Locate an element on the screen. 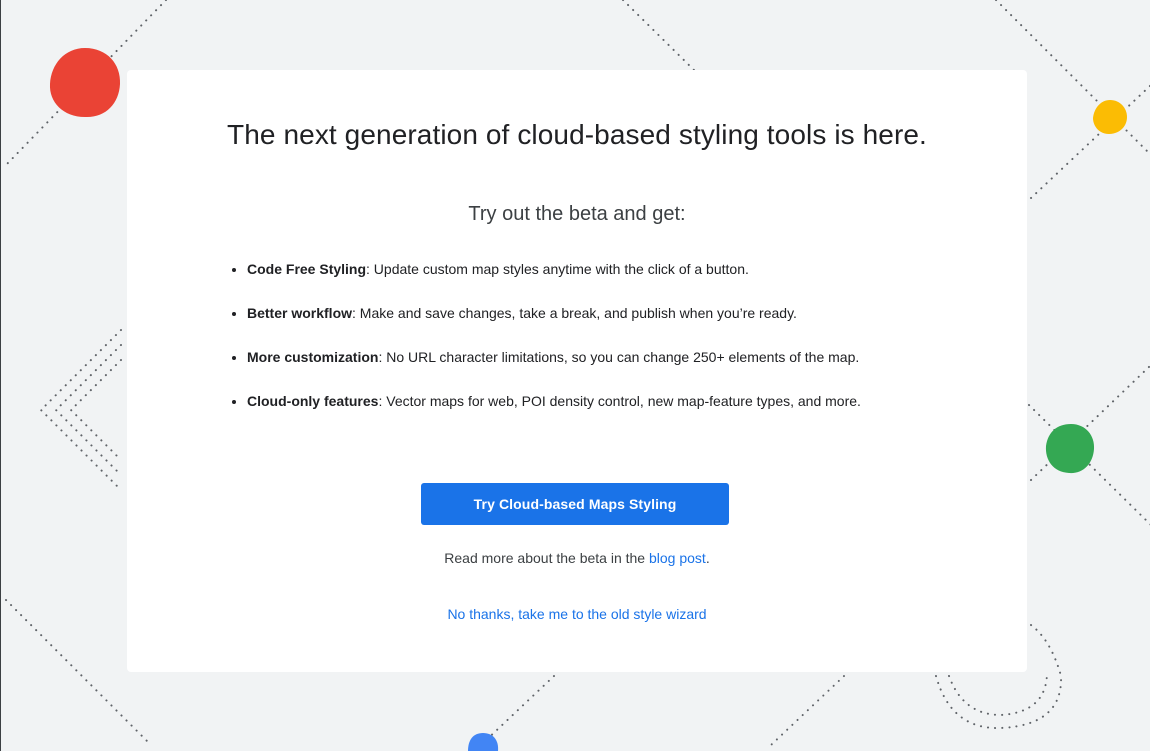 The width and height of the screenshot is (1150, 751). feature-title: Better workflow is located at coordinates (300, 313).